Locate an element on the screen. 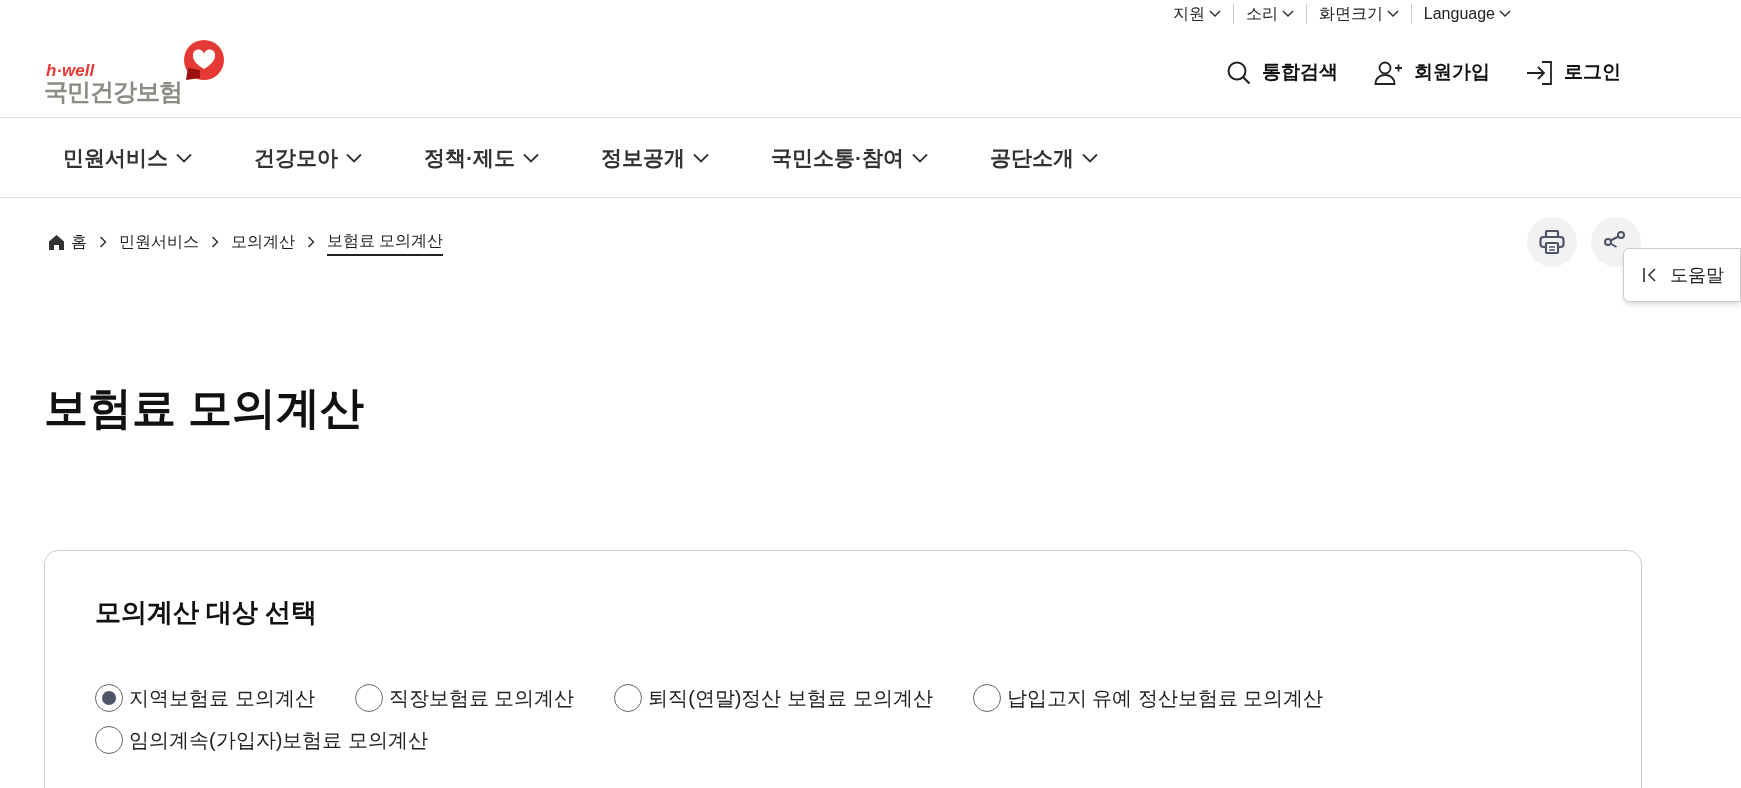 The height and width of the screenshot is (788, 1741). collapse-left-icon is located at coordinates (1650, 275).